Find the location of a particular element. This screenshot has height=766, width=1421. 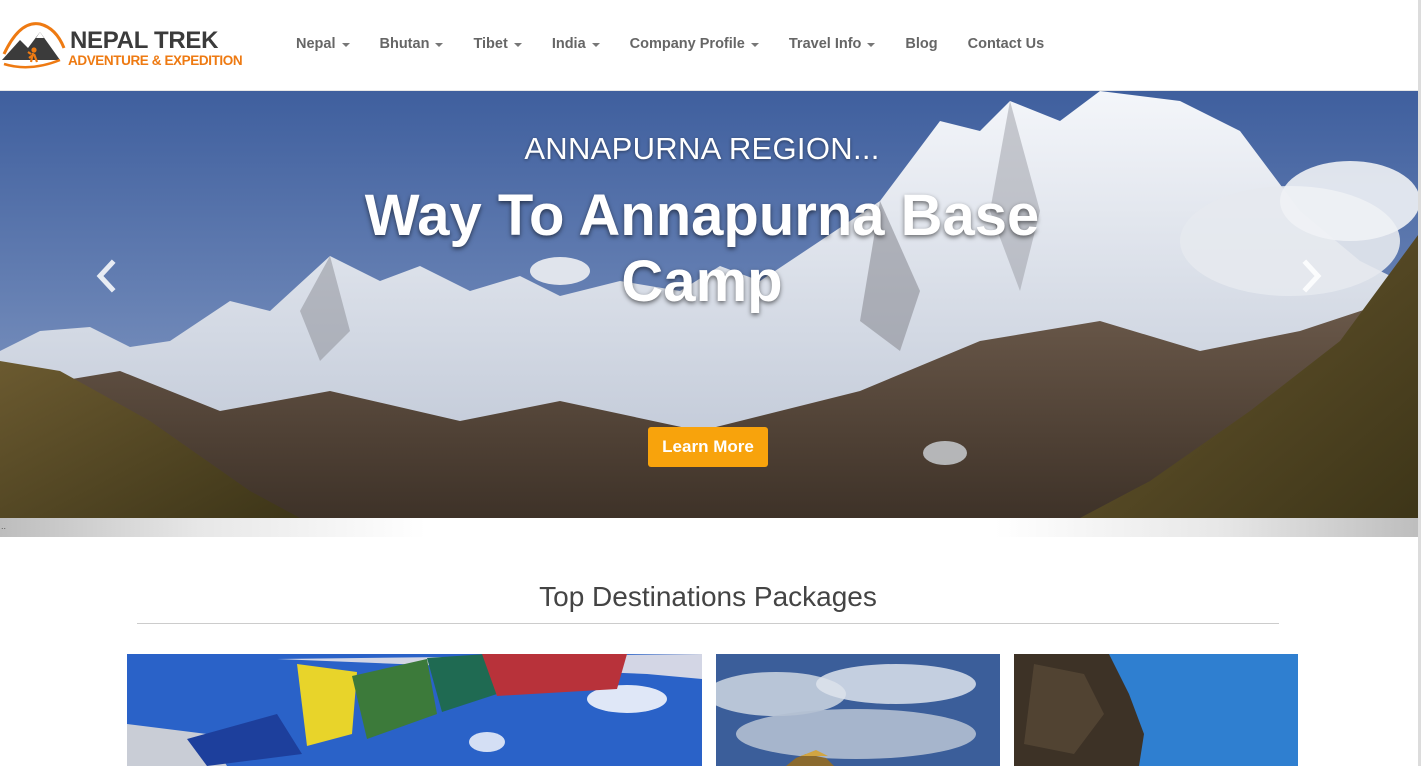

nav-item-nepal: Nepal is located at coordinates (323, 44).